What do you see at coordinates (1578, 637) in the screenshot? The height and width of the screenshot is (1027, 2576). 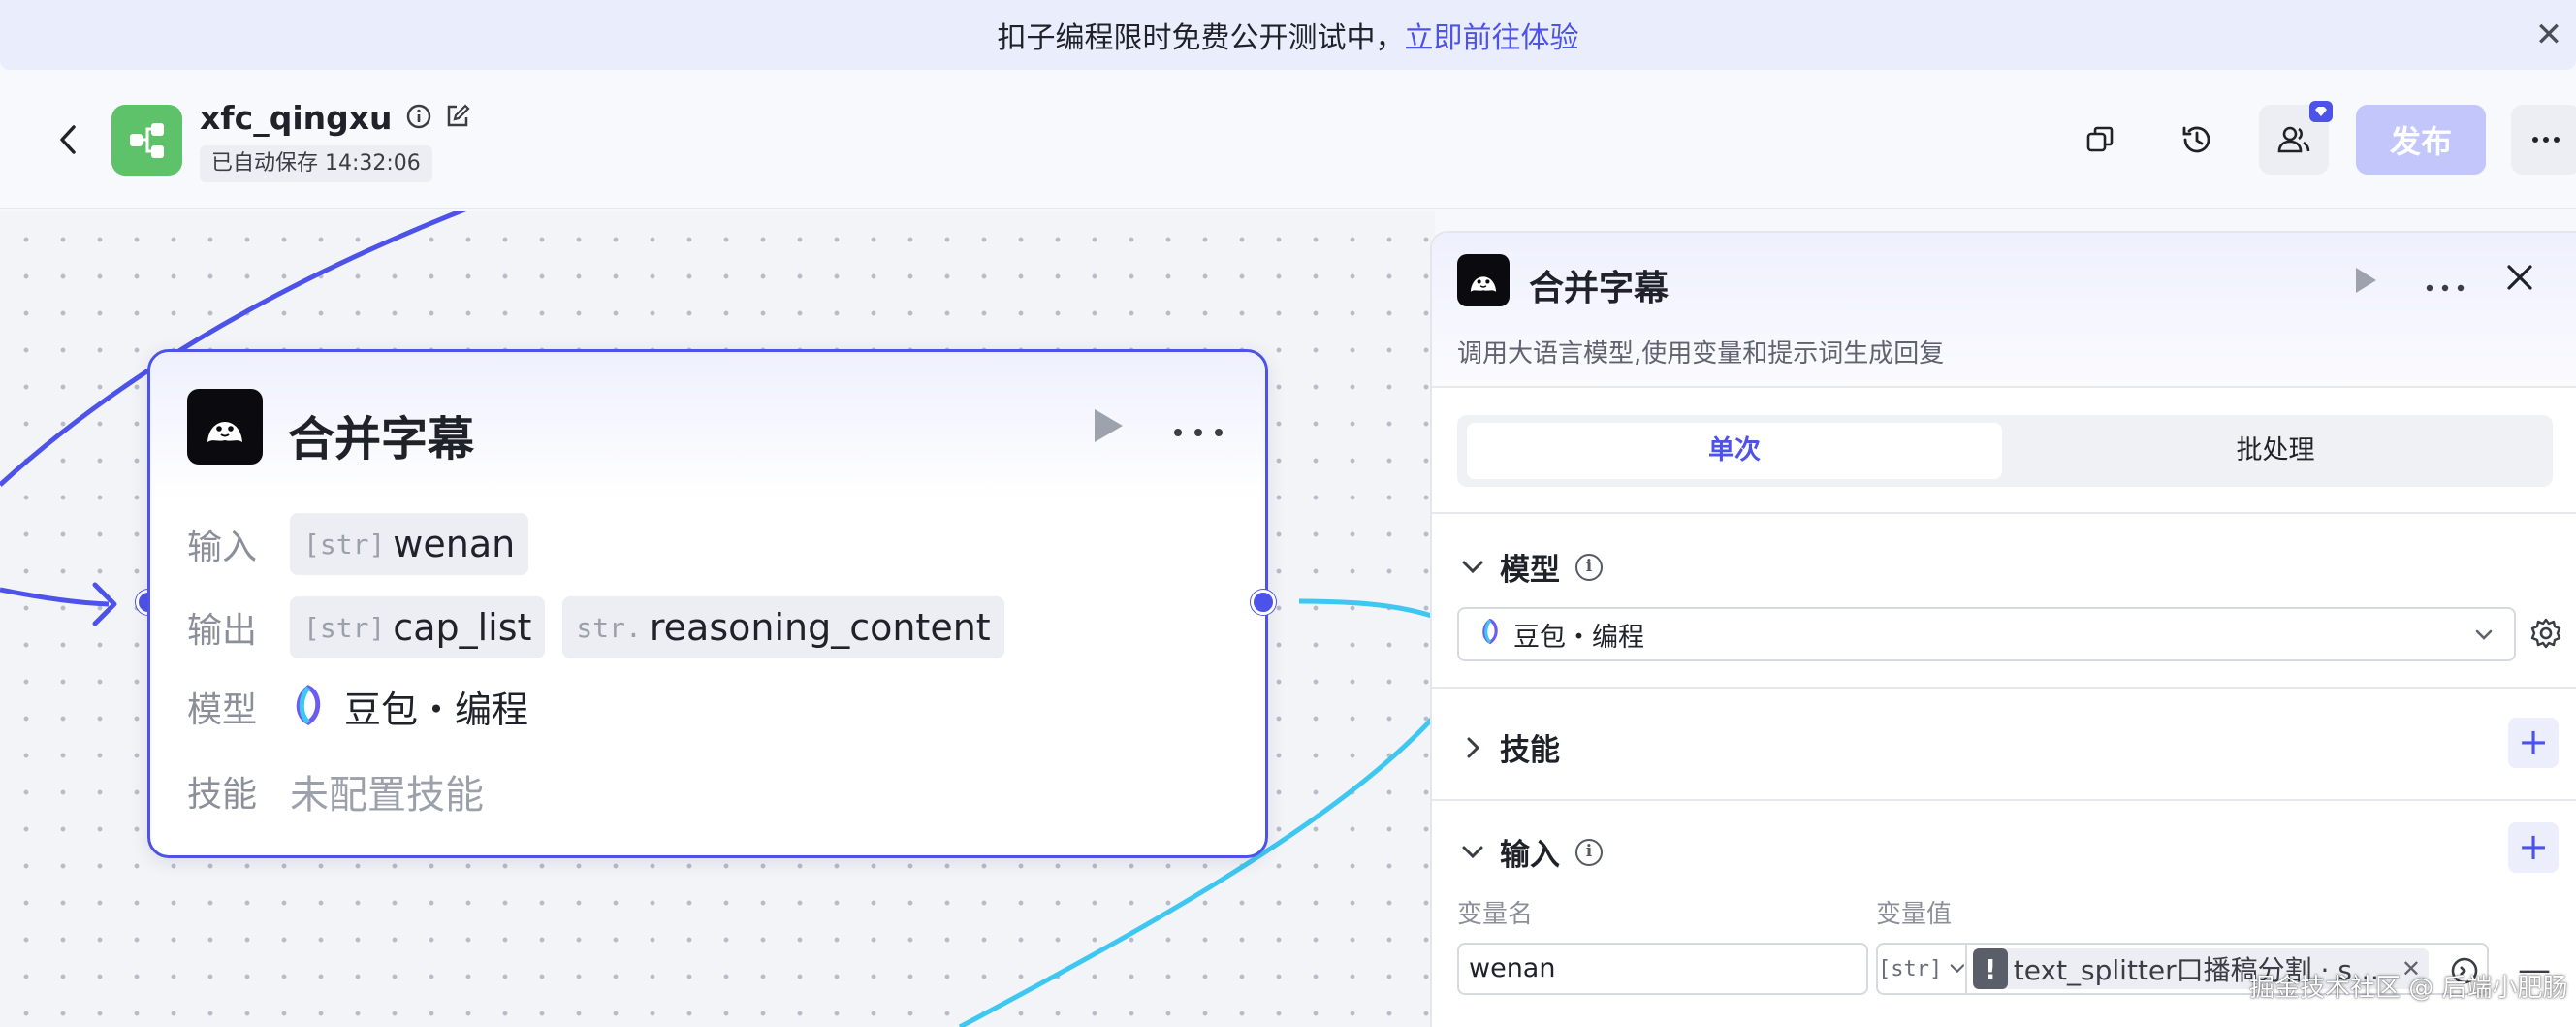 I see `selected-model: 豆包・编程` at bounding box center [1578, 637].